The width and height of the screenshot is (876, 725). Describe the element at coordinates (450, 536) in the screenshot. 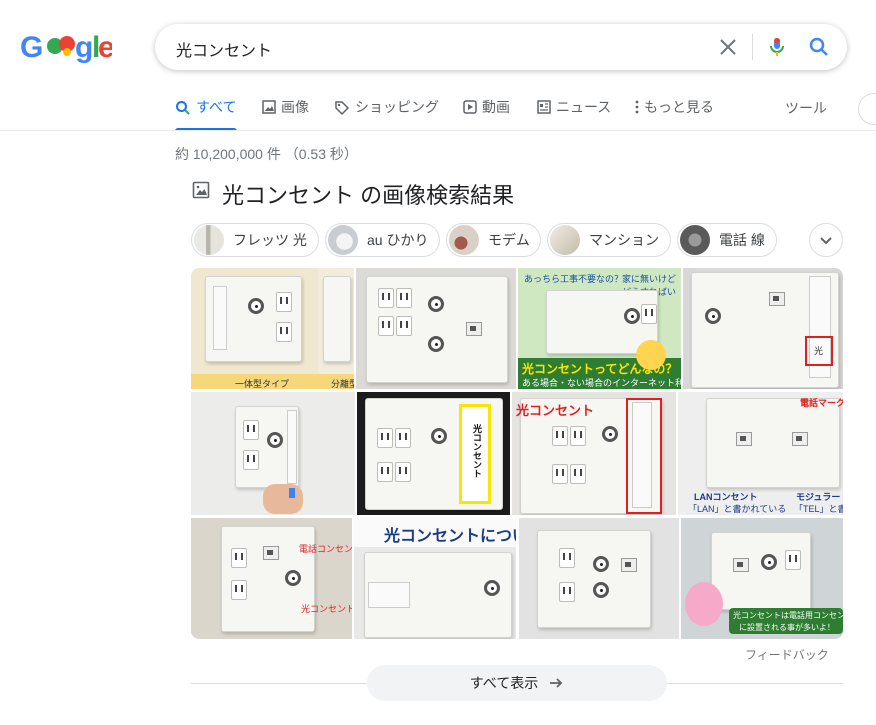

I see `thumb-caption: 光コンセントについ` at that location.